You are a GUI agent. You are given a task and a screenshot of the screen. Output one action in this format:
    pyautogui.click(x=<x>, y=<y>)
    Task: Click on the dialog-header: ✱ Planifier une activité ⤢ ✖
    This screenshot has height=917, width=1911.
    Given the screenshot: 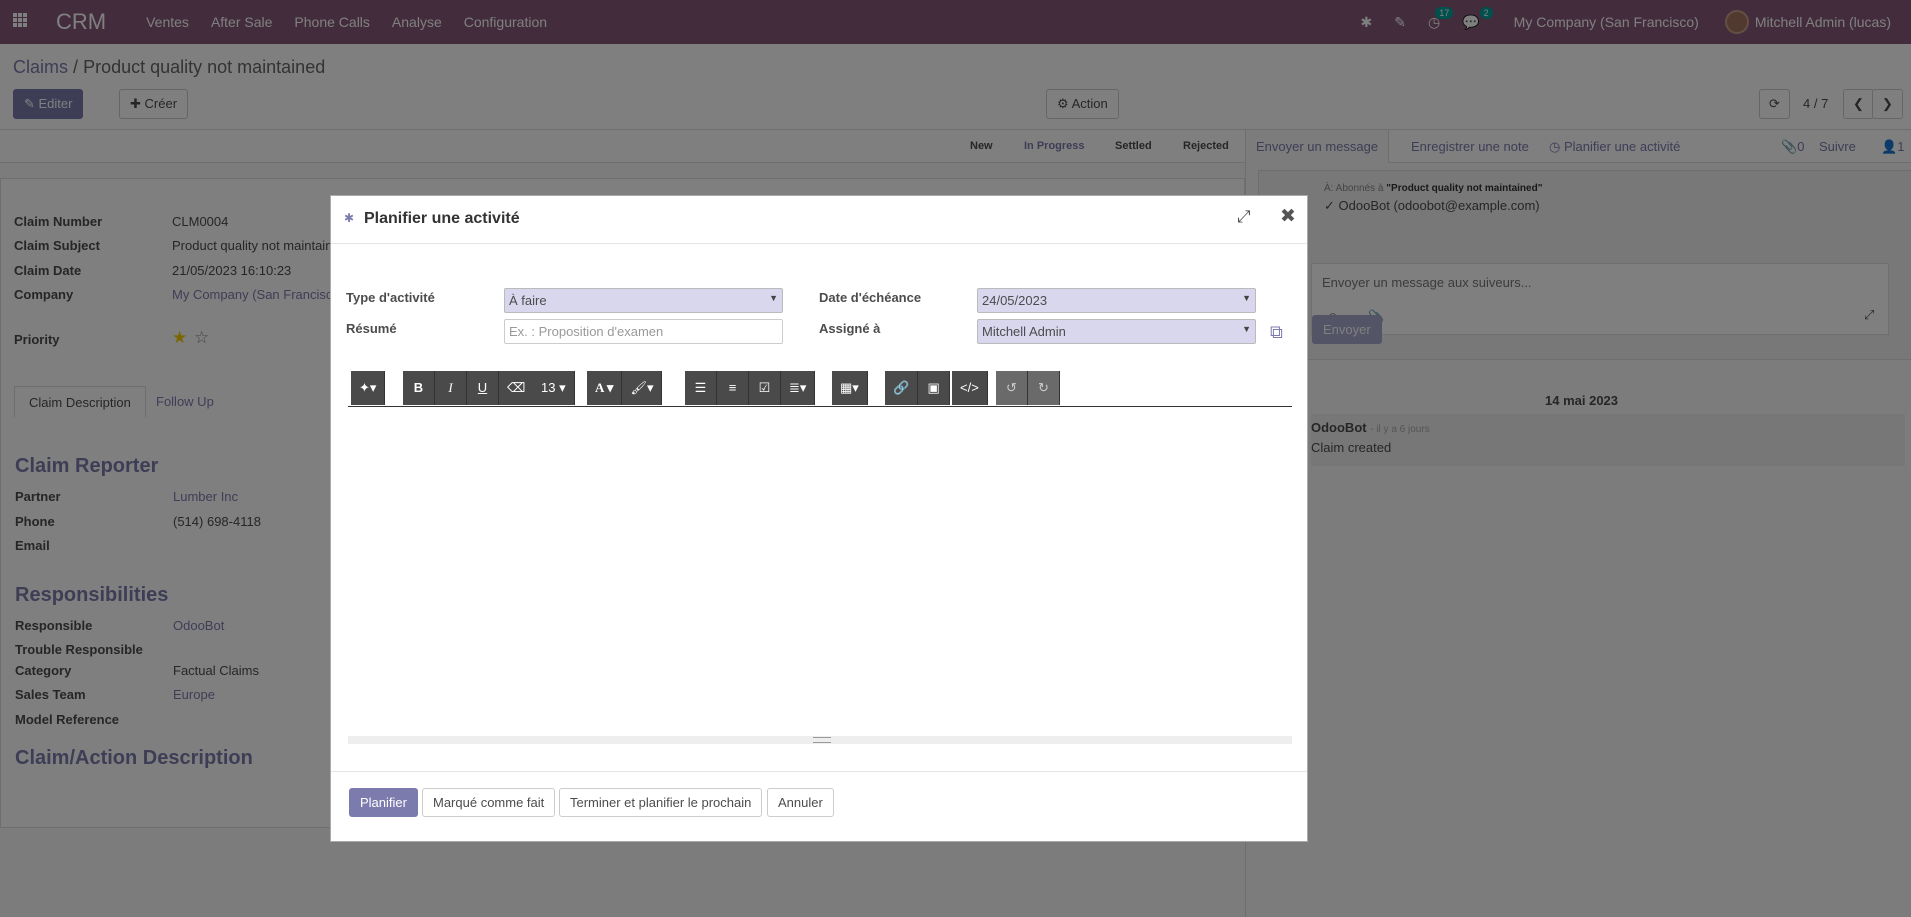 What is the action you would take?
    pyautogui.click(x=819, y=220)
    